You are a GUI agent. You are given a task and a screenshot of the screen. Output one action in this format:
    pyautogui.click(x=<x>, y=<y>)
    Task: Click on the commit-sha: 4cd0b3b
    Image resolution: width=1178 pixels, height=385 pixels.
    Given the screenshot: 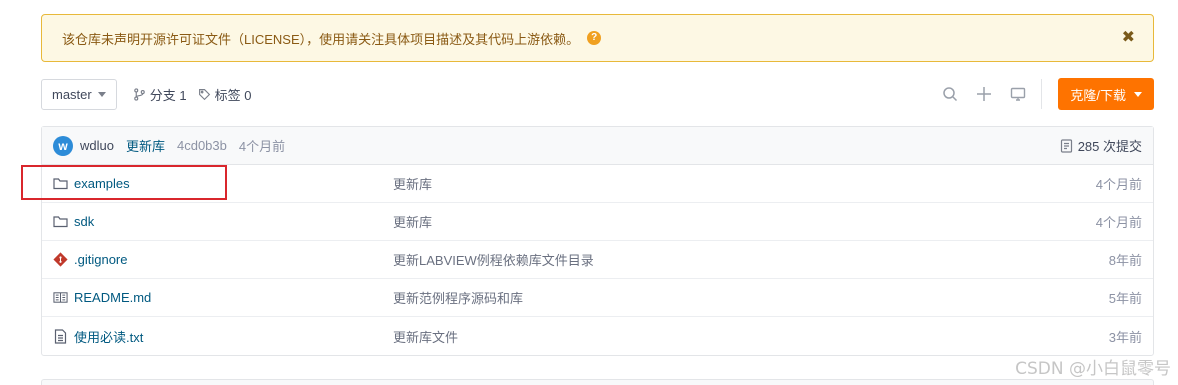 What is the action you would take?
    pyautogui.click(x=202, y=145)
    